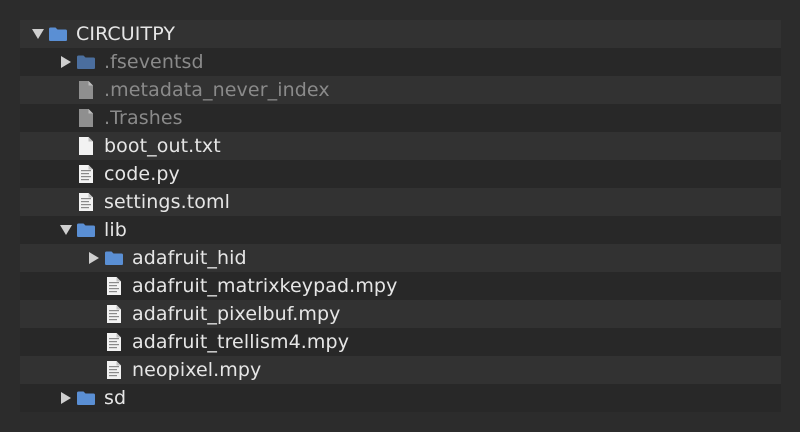 Image resolution: width=800 pixels, height=432 pixels. What do you see at coordinates (115, 398) in the screenshot?
I see `tree-item-label: sd` at bounding box center [115, 398].